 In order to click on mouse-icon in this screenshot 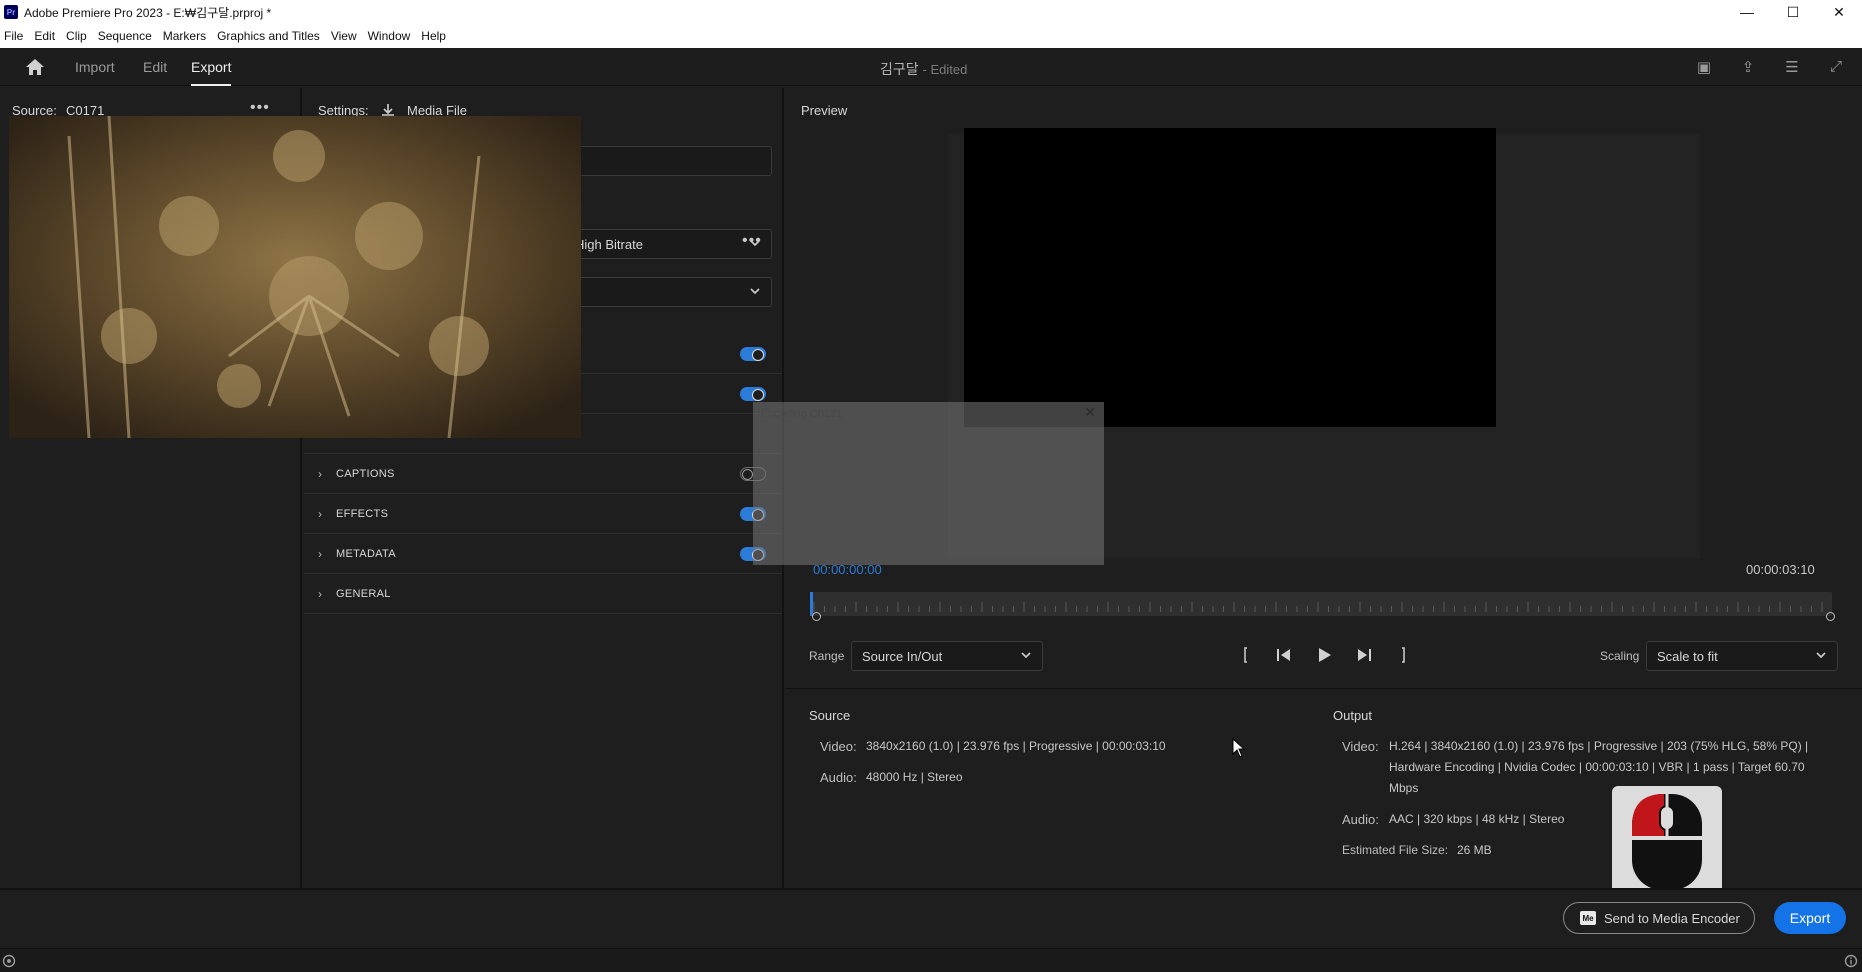, I will do `click(1667, 842)`.